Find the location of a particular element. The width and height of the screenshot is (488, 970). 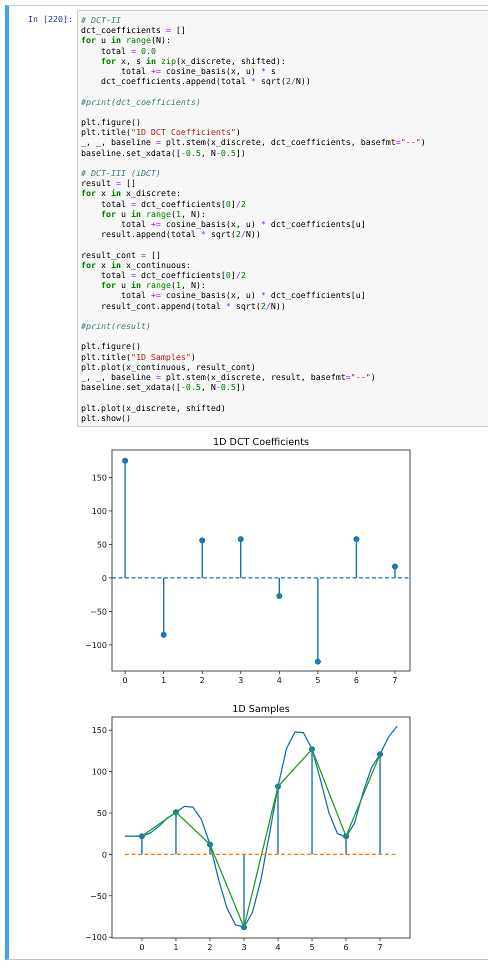

code-line: plt.title("1D Samples") is located at coordinates (138, 357).